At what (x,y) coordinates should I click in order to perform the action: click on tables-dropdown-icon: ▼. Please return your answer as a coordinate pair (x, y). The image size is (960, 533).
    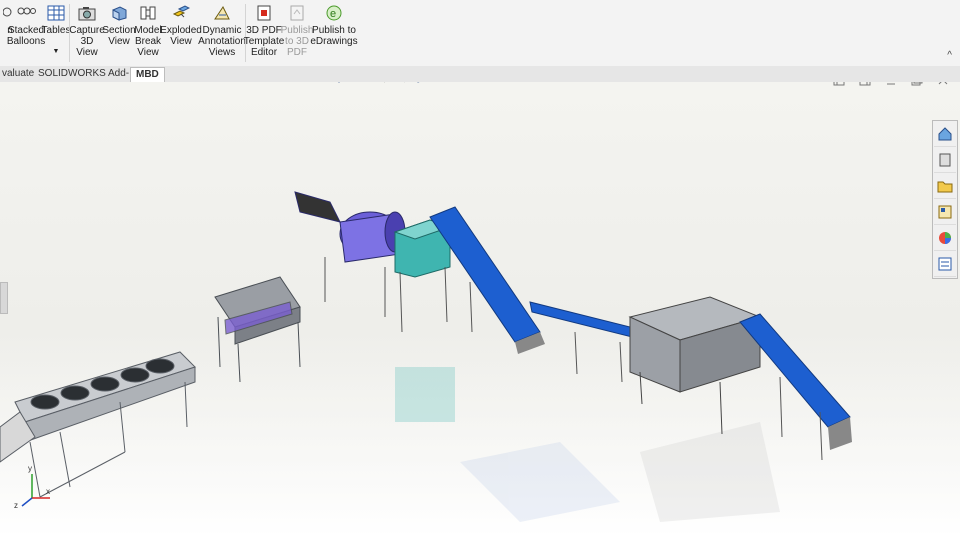
    Looking at the image, I should click on (56, 51).